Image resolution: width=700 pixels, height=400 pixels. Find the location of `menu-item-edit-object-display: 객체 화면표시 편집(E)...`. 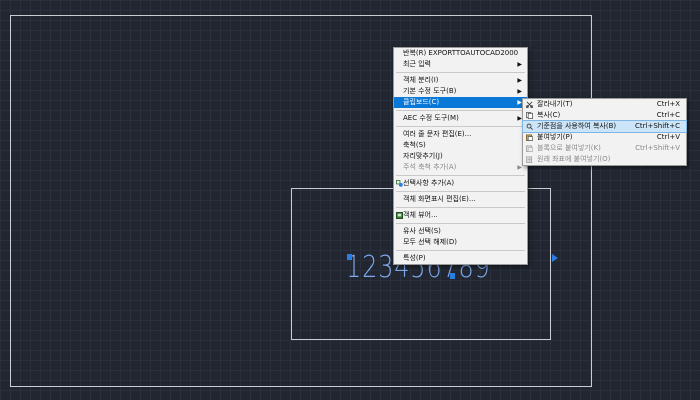

menu-item-edit-object-display: 객체 화면표시 편집(E)... is located at coordinates (460, 199).